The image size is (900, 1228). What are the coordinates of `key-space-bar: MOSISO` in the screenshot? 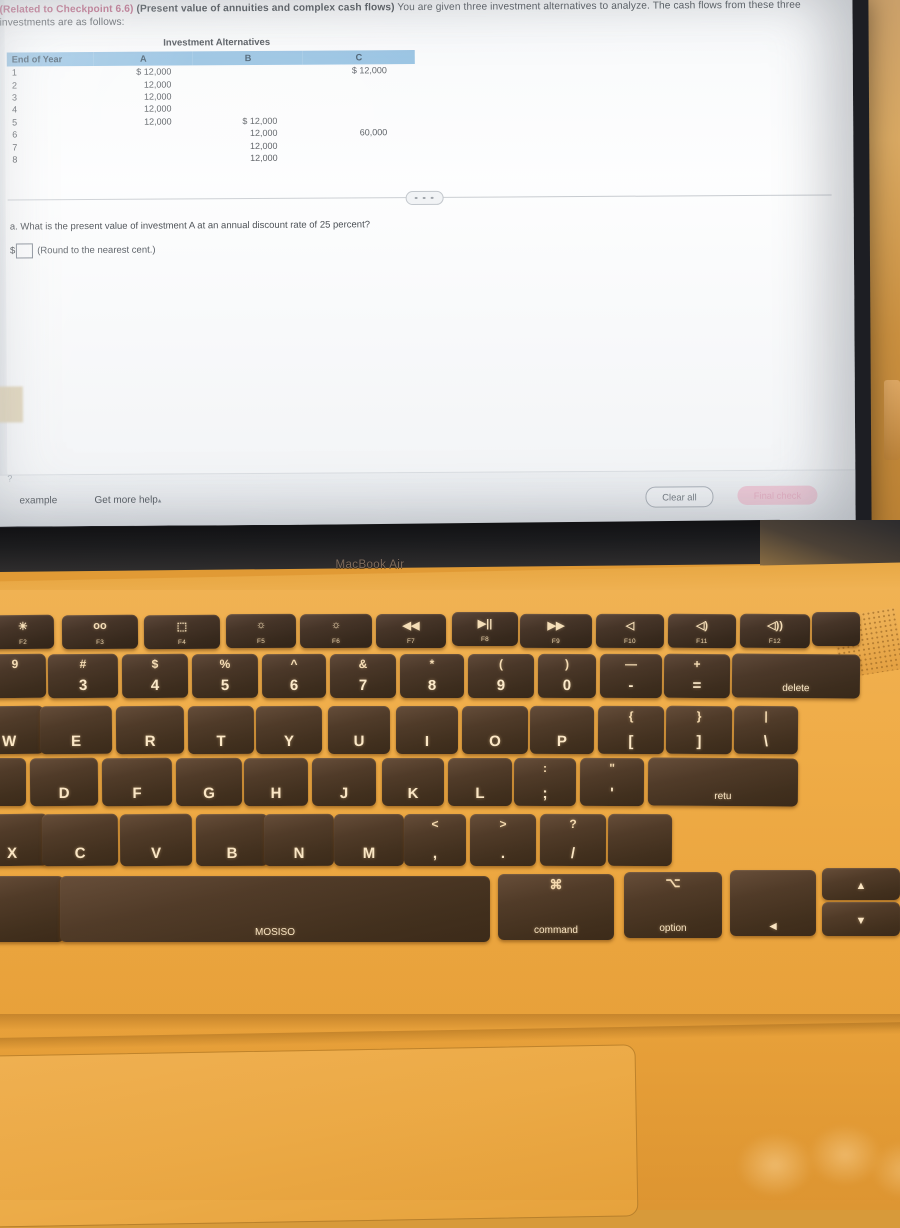 It's located at (275, 909).